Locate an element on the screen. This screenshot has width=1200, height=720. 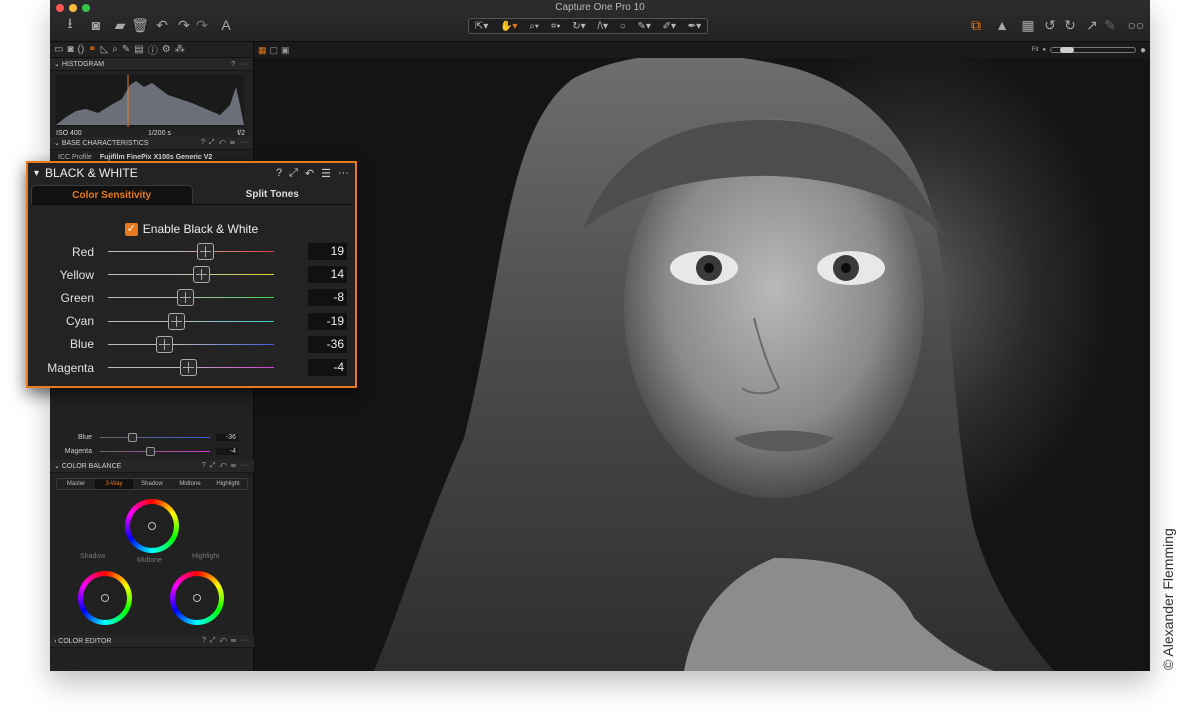
metadata-icon: ▤ is located at coordinates (138, 49).